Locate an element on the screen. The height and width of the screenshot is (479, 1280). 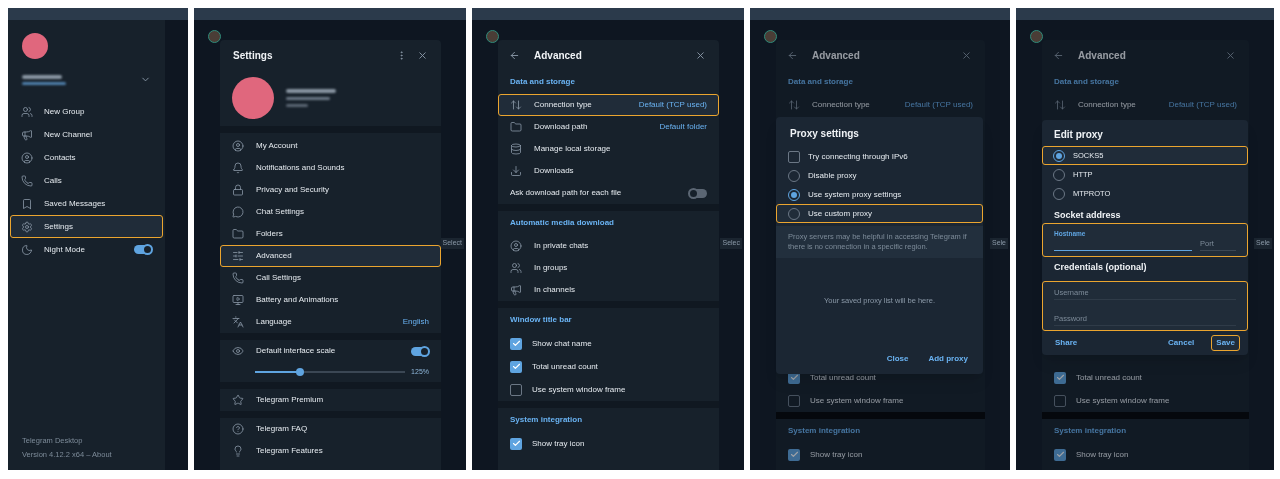
menu-item: Telegram Premium is located at coordinates (330, 400).